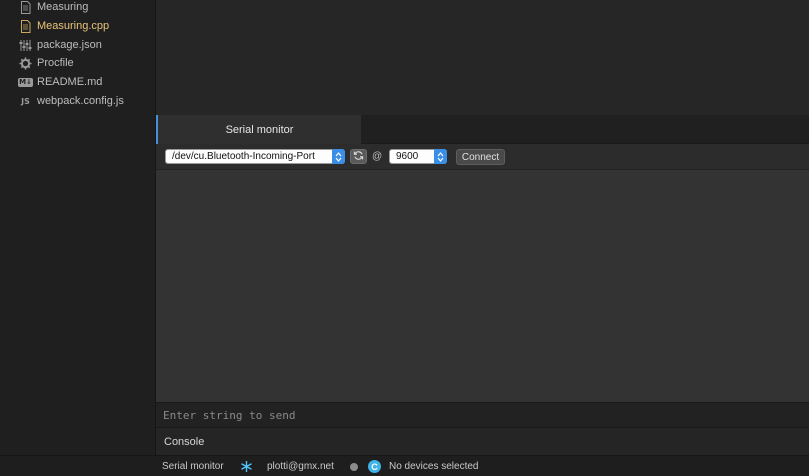 This screenshot has width=809, height=476. I want to click on panel-tab-strip: Serial monitor, so click(482, 129).